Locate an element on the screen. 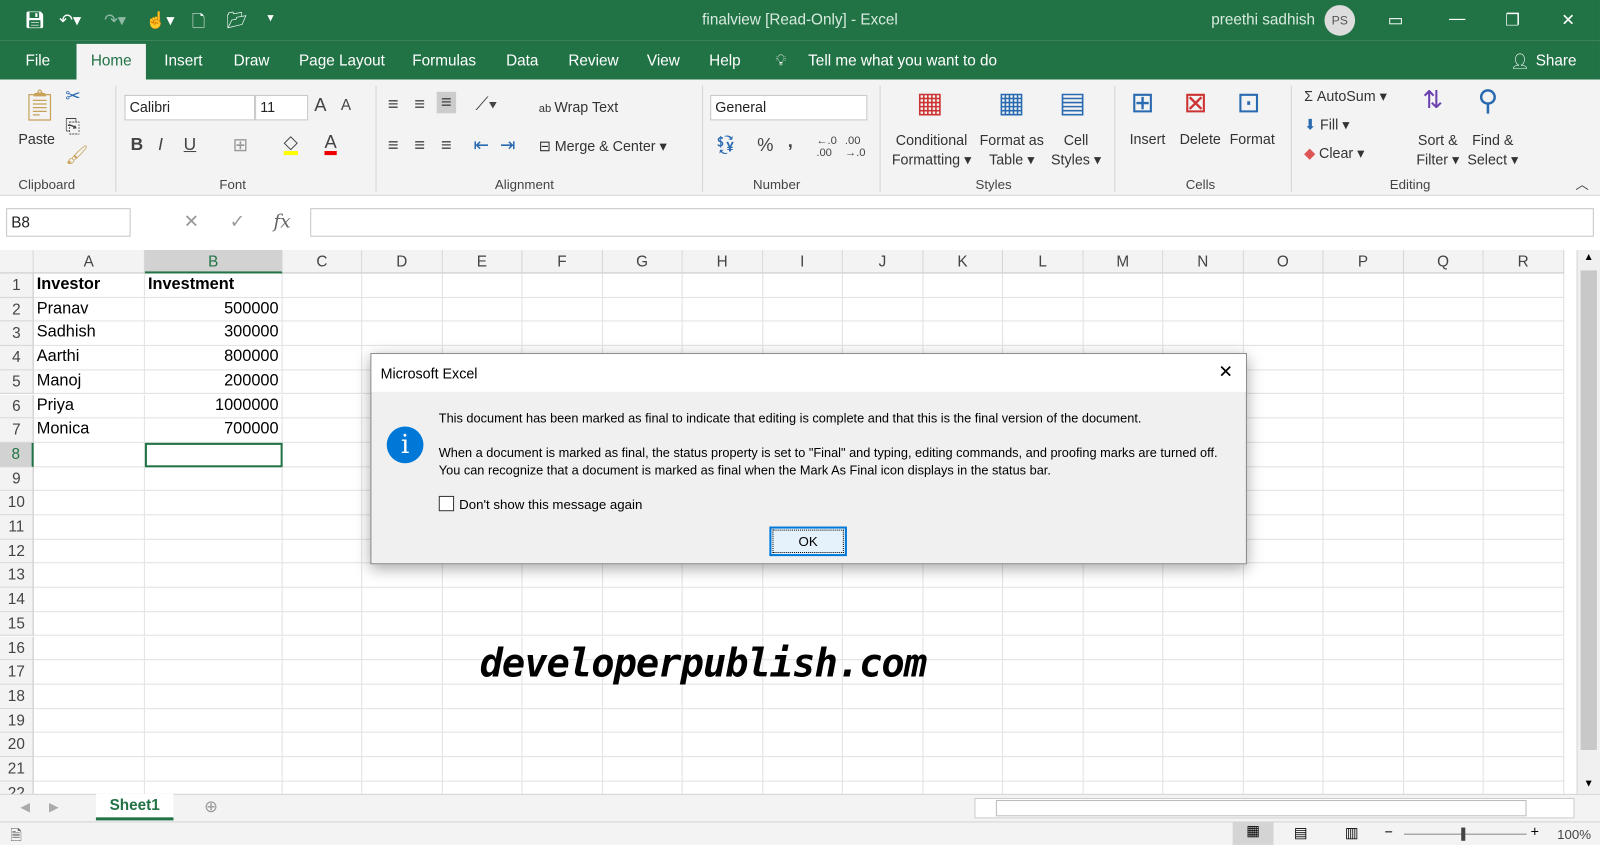 The image size is (1600, 849). find-select-button: Find & Select ▾ is located at coordinates (1492, 150).